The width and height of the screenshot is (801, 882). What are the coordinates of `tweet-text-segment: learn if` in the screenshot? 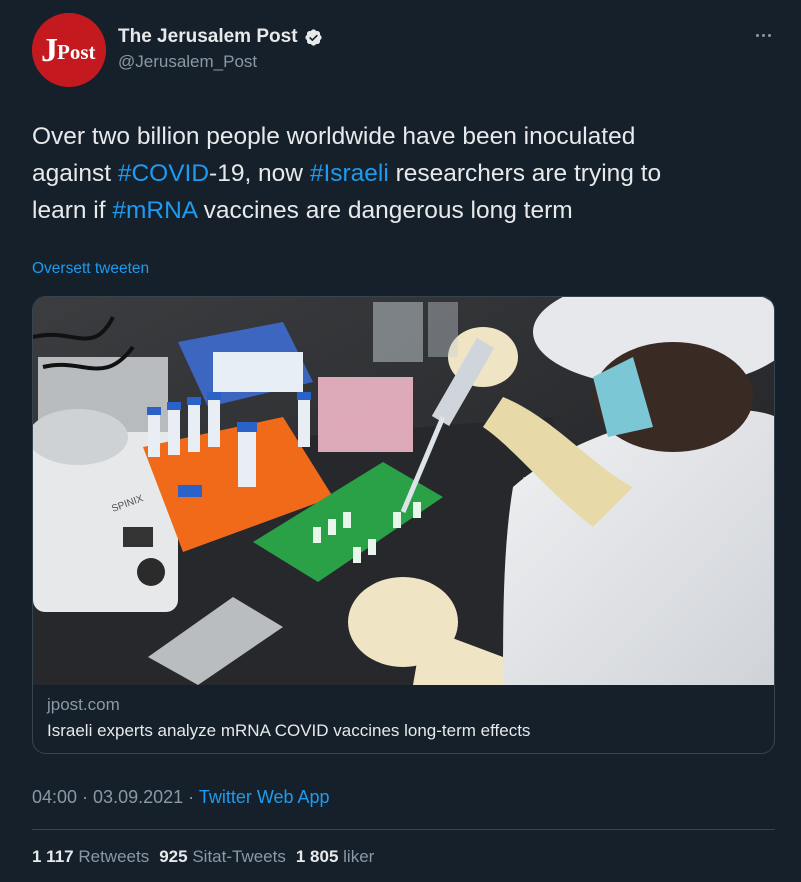 It's located at (72, 210).